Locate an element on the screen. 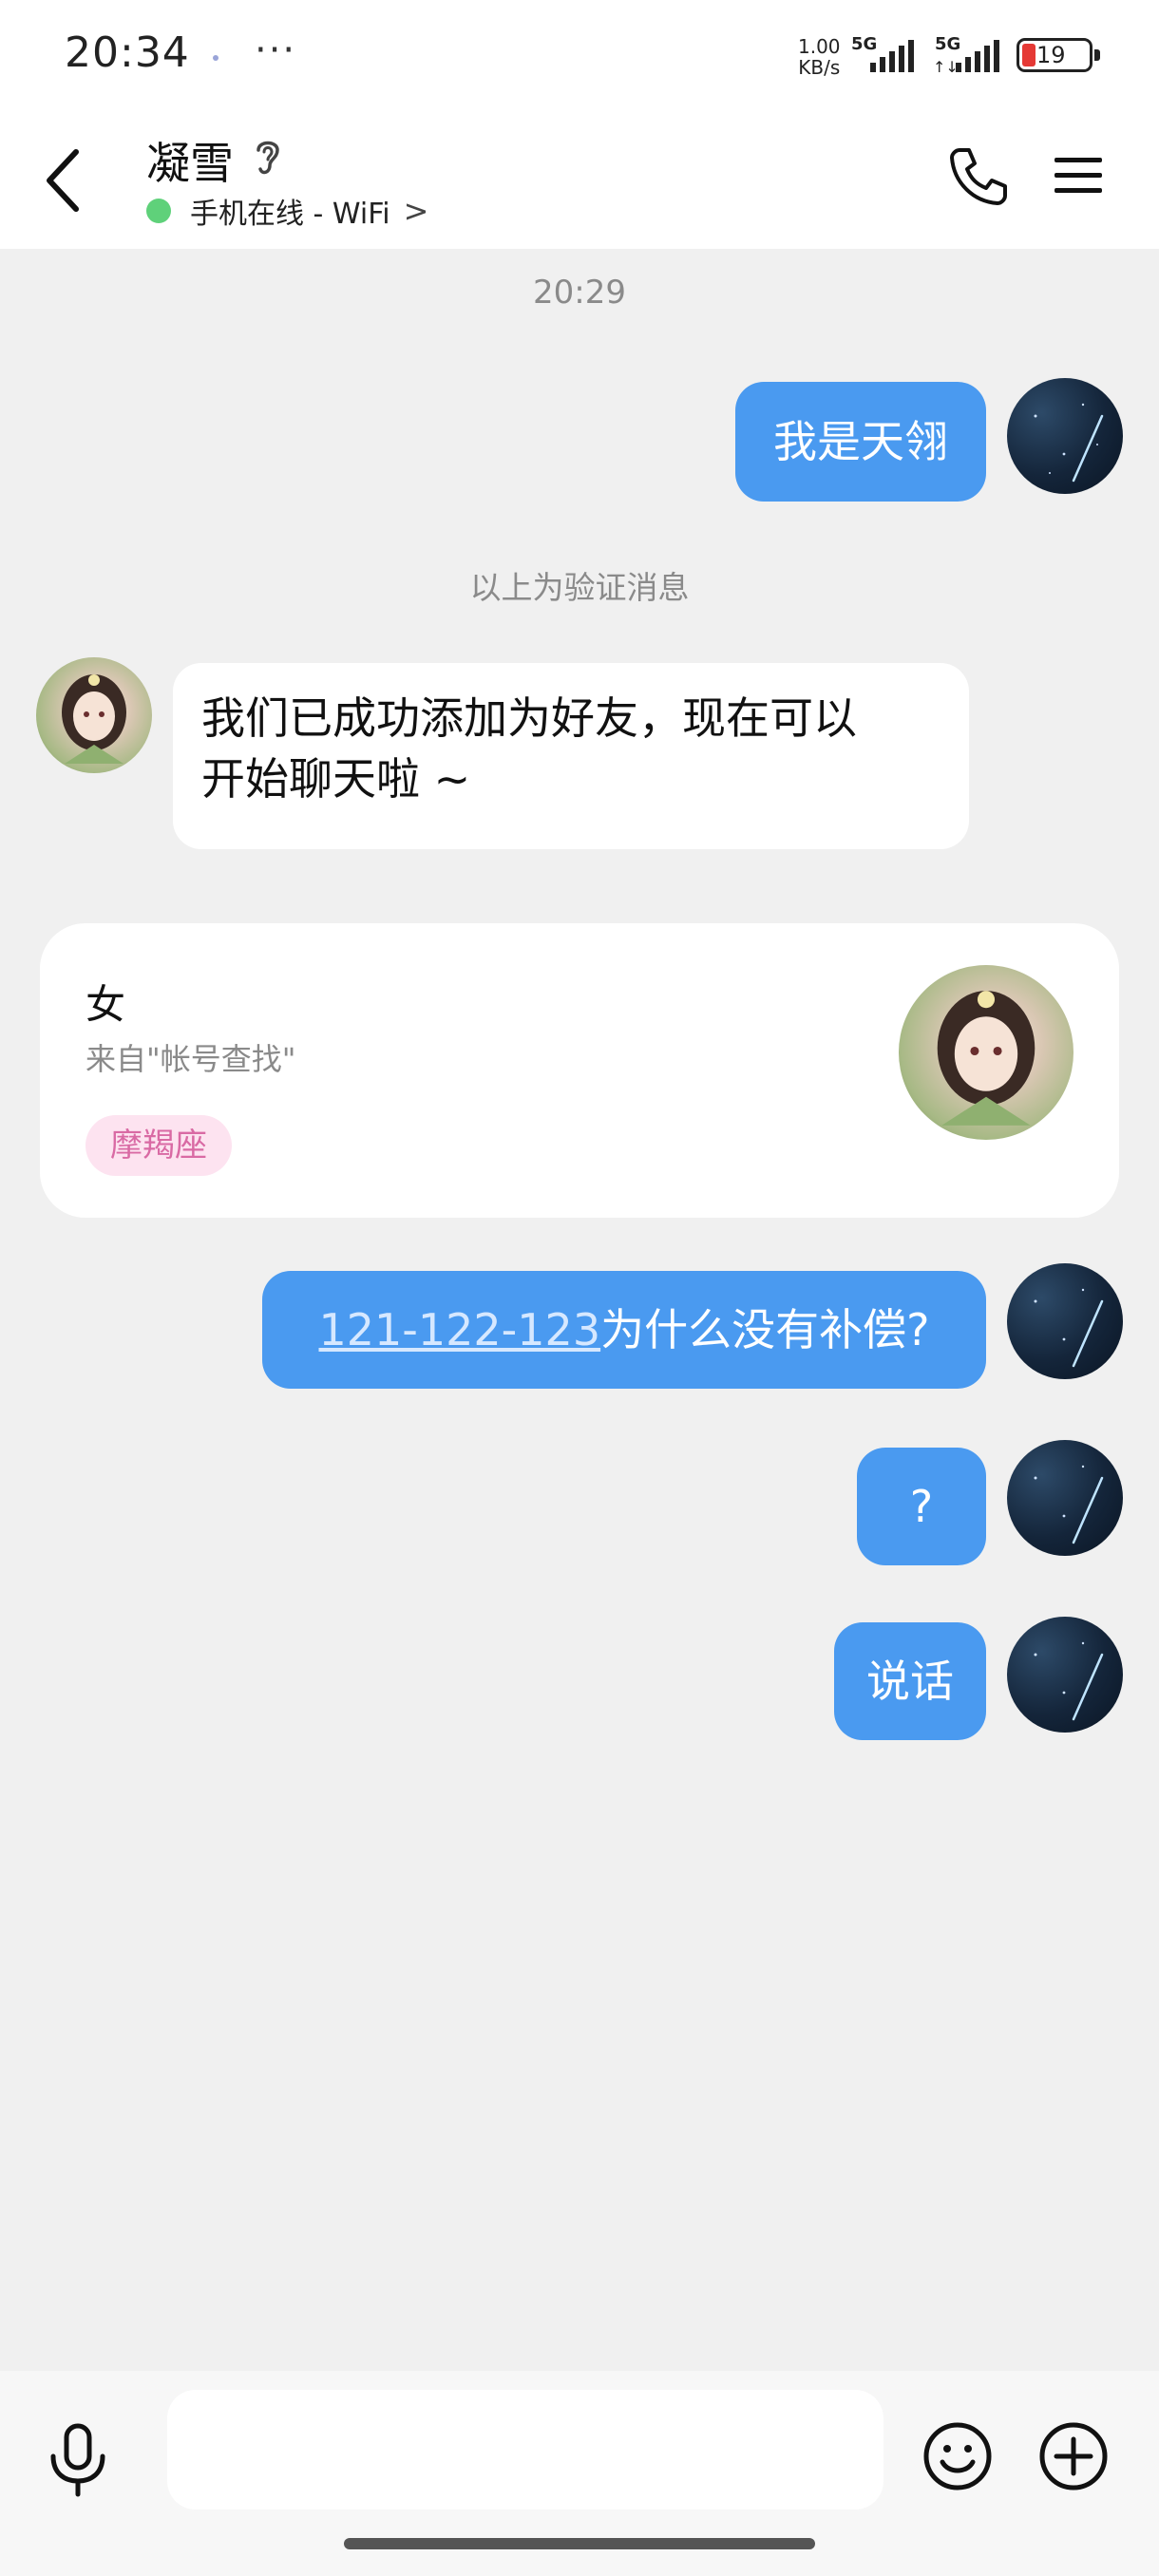  status-dot is located at coordinates (215, 58).